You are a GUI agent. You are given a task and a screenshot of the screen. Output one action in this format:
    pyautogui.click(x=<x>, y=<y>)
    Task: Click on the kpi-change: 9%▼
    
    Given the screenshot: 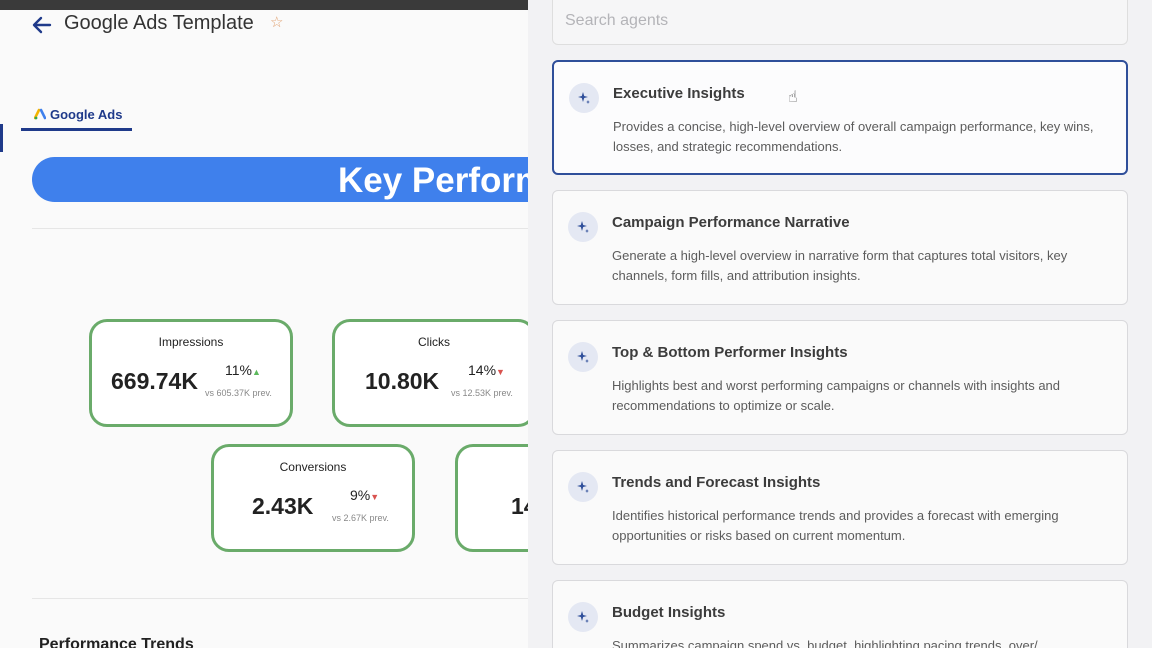 What is the action you would take?
    pyautogui.click(x=365, y=495)
    